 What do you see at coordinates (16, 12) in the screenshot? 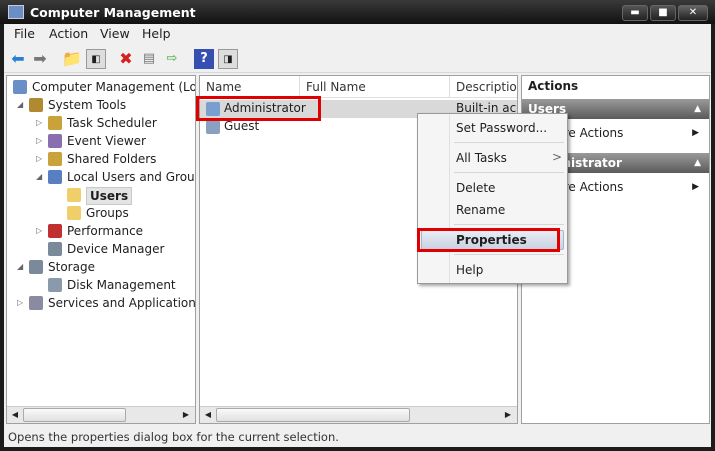
I see `computer-management-icon` at bounding box center [16, 12].